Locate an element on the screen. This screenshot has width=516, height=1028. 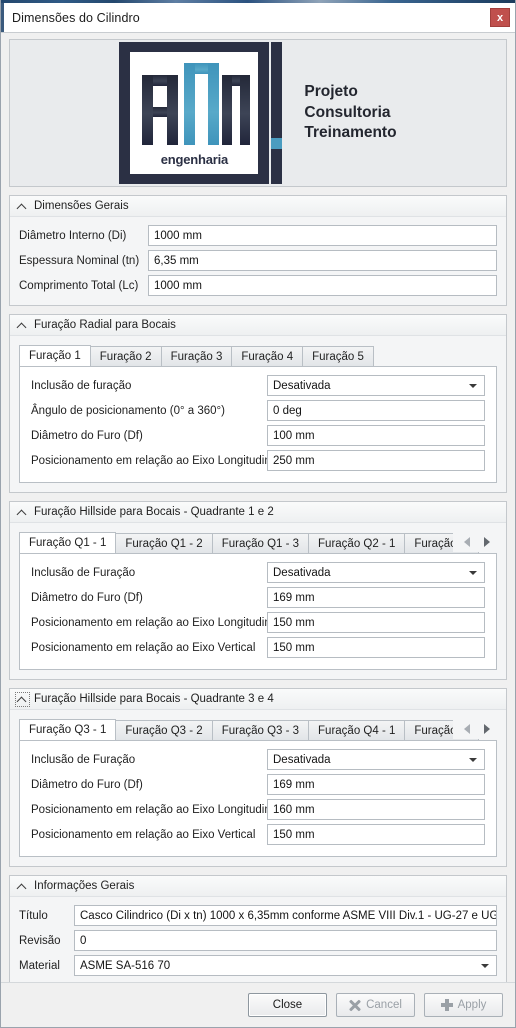
anm-letters-icon is located at coordinates (196, 104).